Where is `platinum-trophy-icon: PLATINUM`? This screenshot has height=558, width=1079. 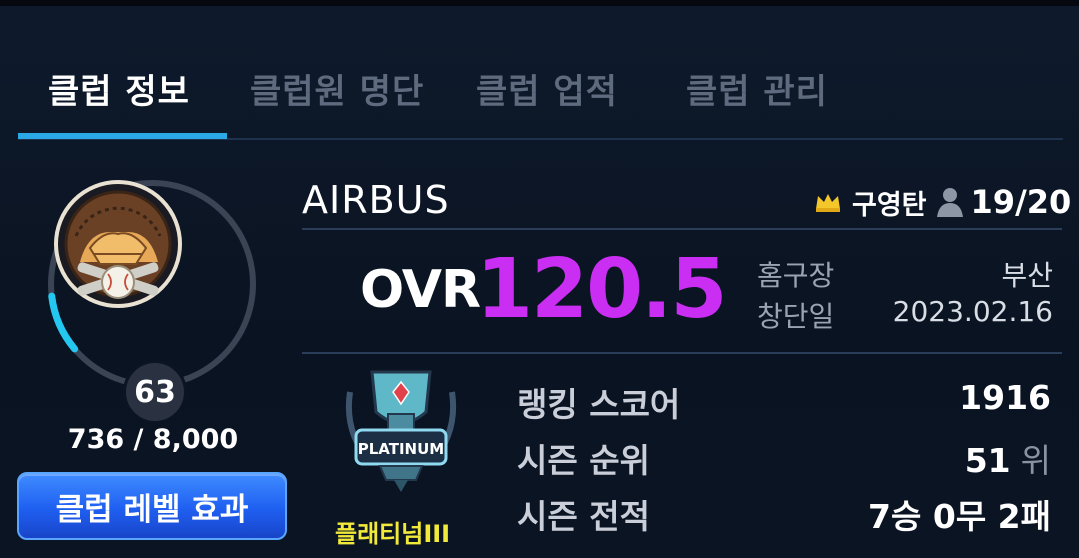
platinum-trophy-icon: PLATINUM is located at coordinates (401, 431).